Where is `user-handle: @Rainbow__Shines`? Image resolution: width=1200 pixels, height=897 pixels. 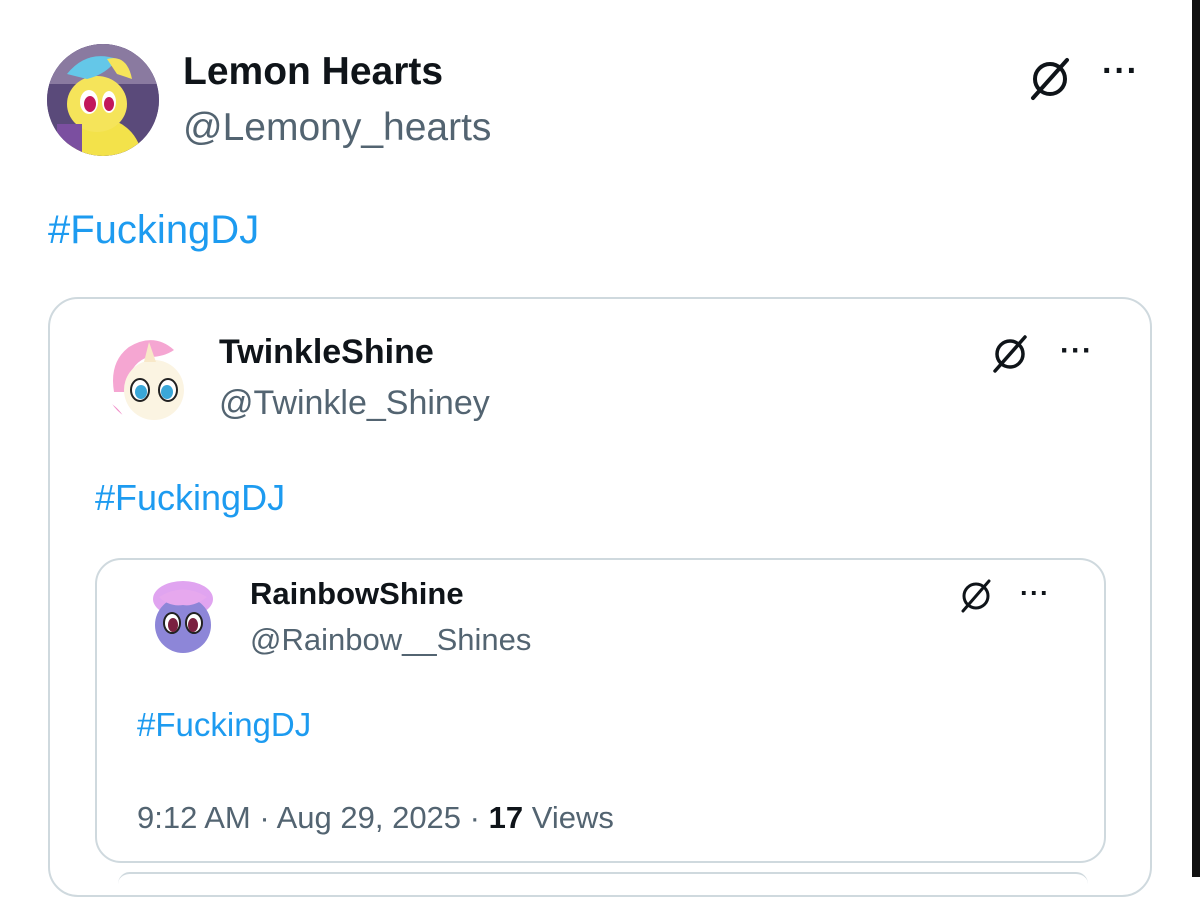 user-handle: @Rainbow__Shines is located at coordinates (390, 640).